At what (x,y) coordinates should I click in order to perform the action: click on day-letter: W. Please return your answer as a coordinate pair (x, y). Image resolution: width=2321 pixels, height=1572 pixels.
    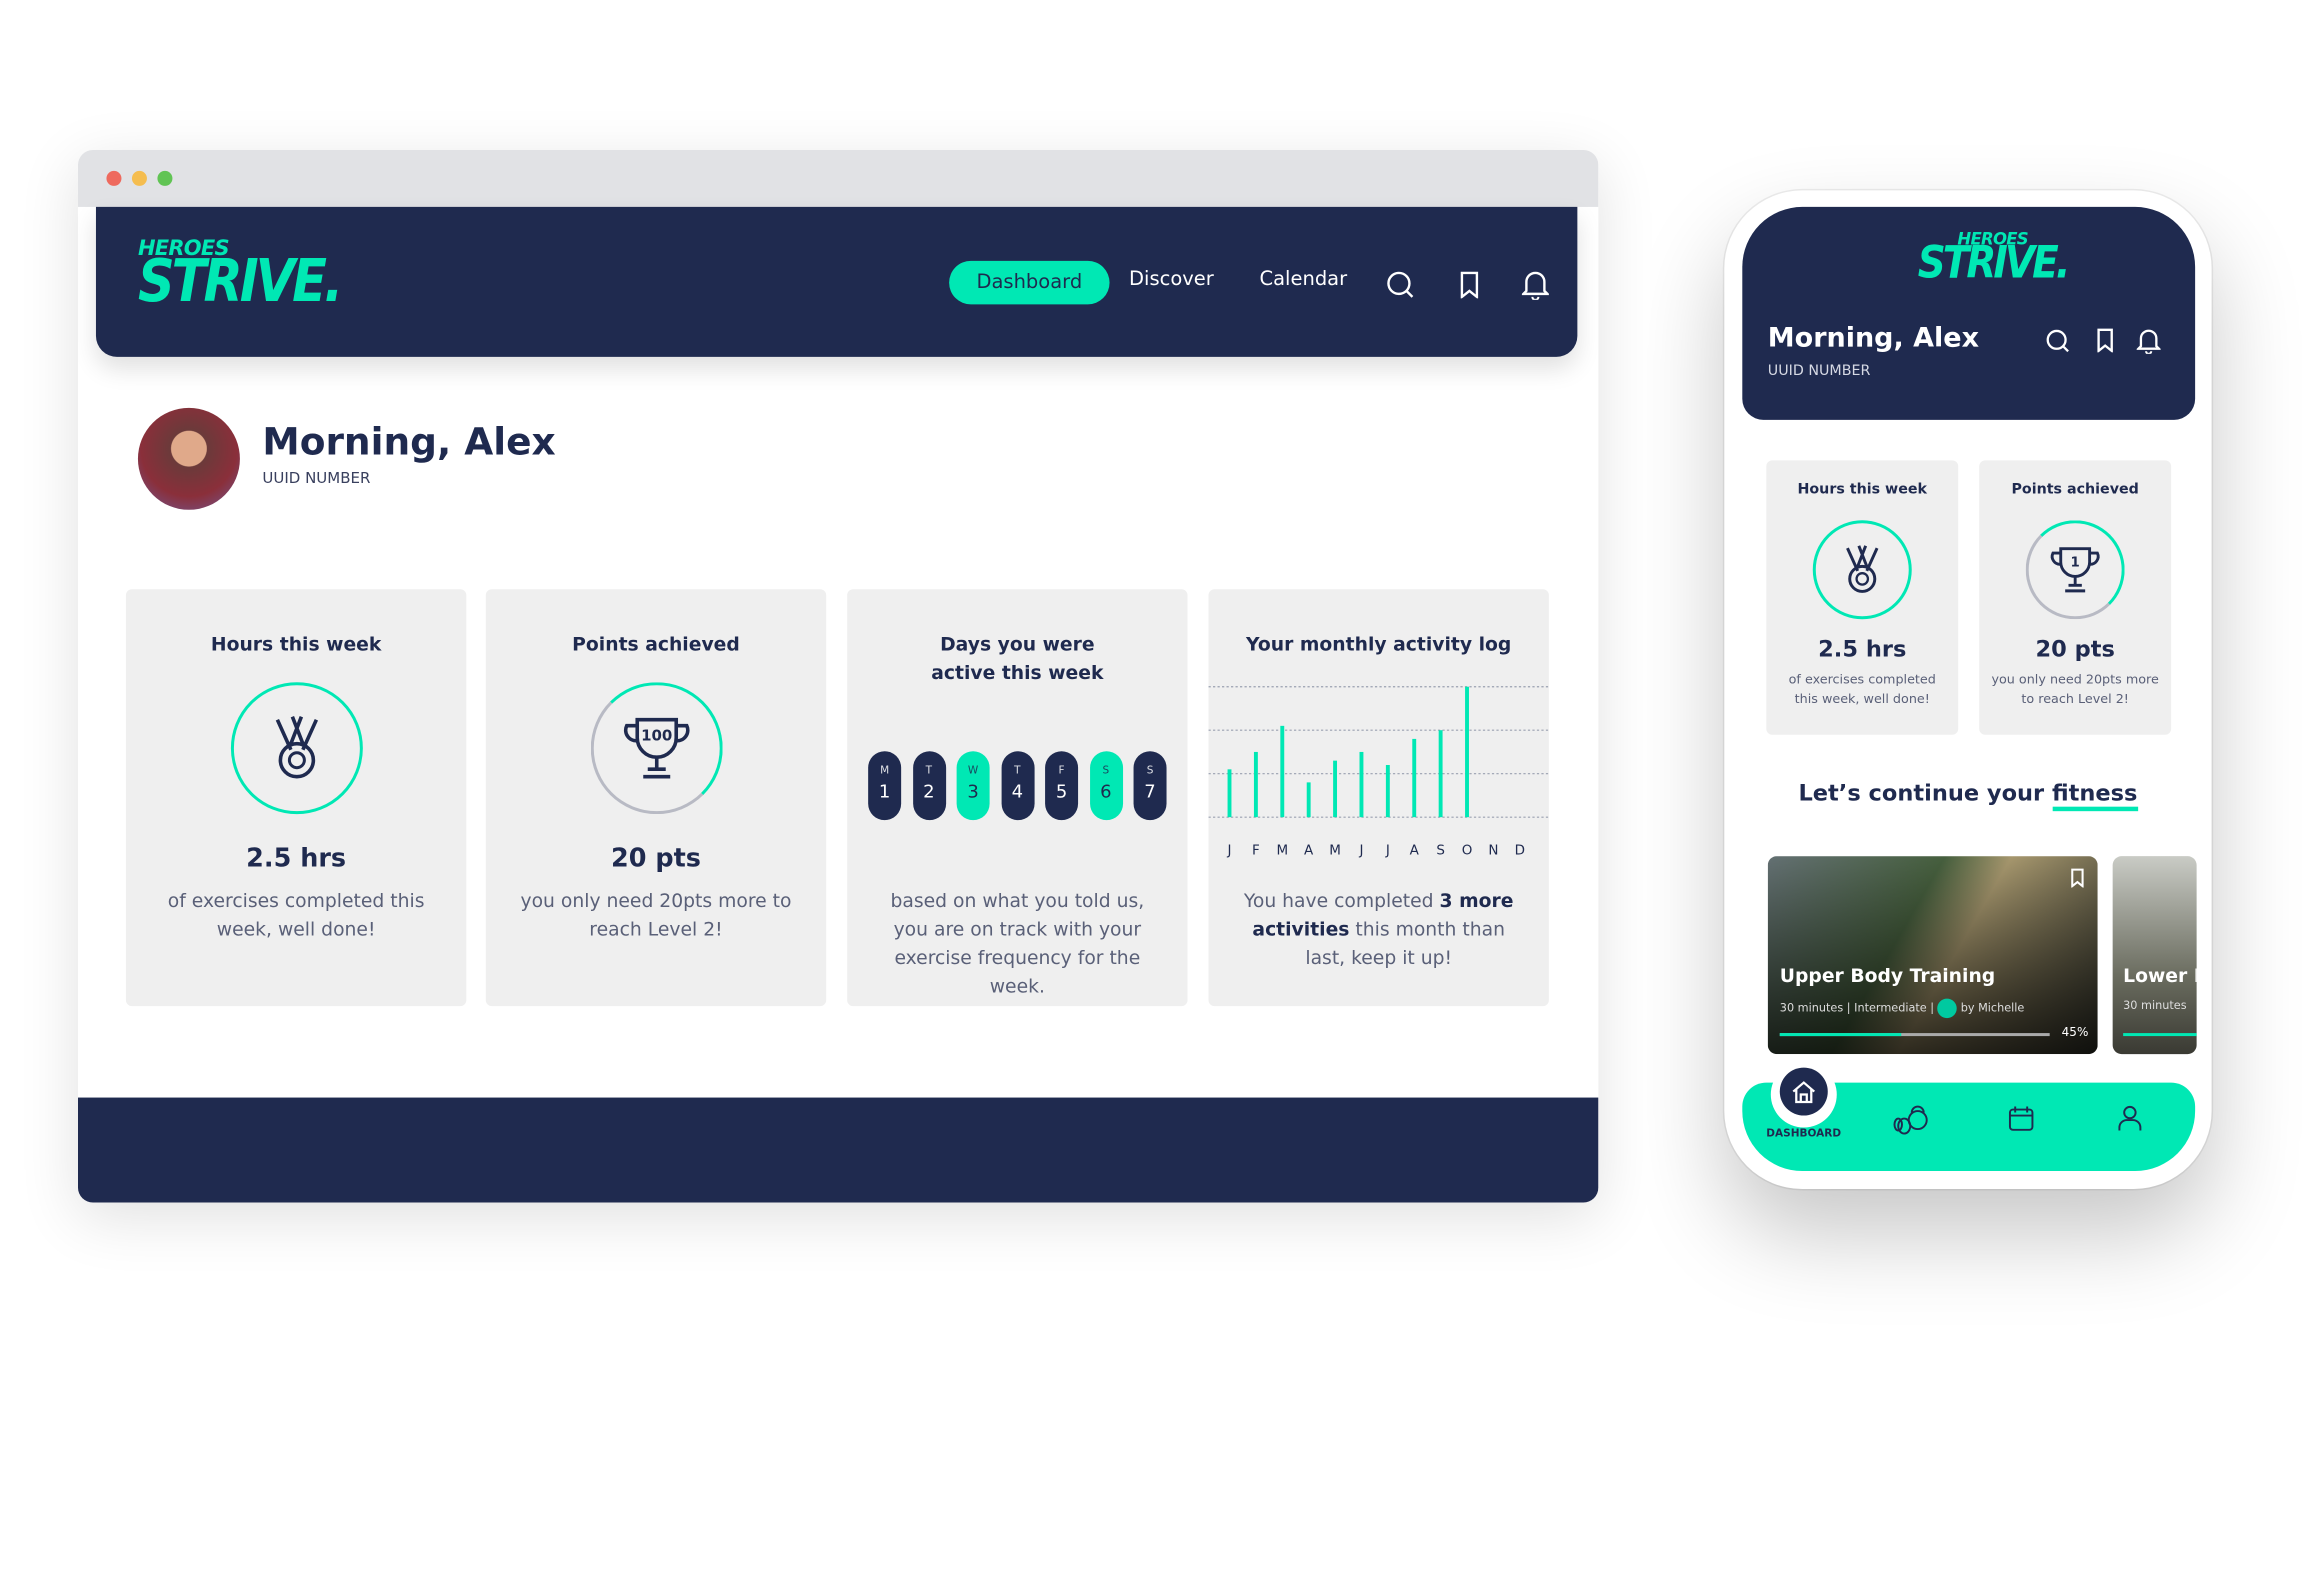
    Looking at the image, I should click on (973, 770).